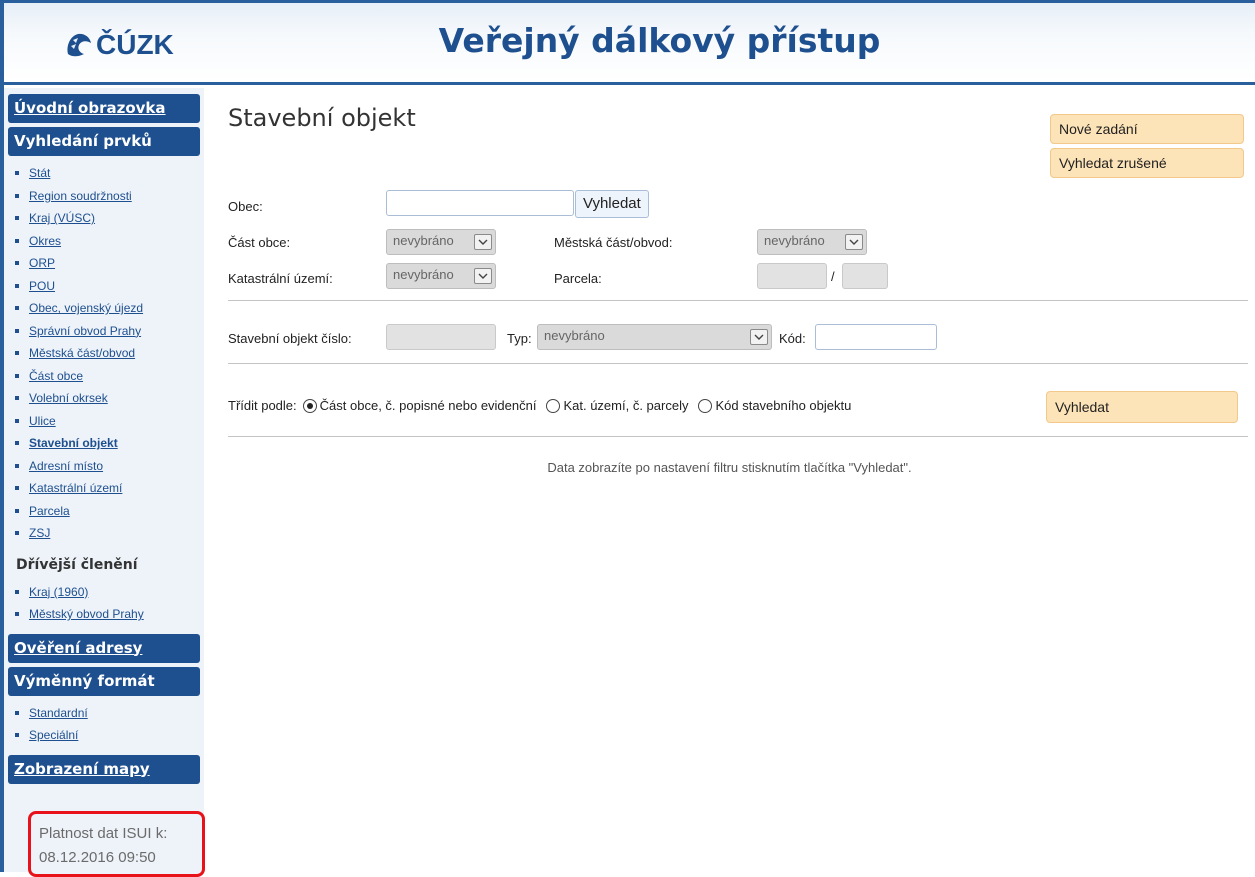 The image size is (1255, 877). I want to click on typ-value: nevybráno, so click(574, 335).